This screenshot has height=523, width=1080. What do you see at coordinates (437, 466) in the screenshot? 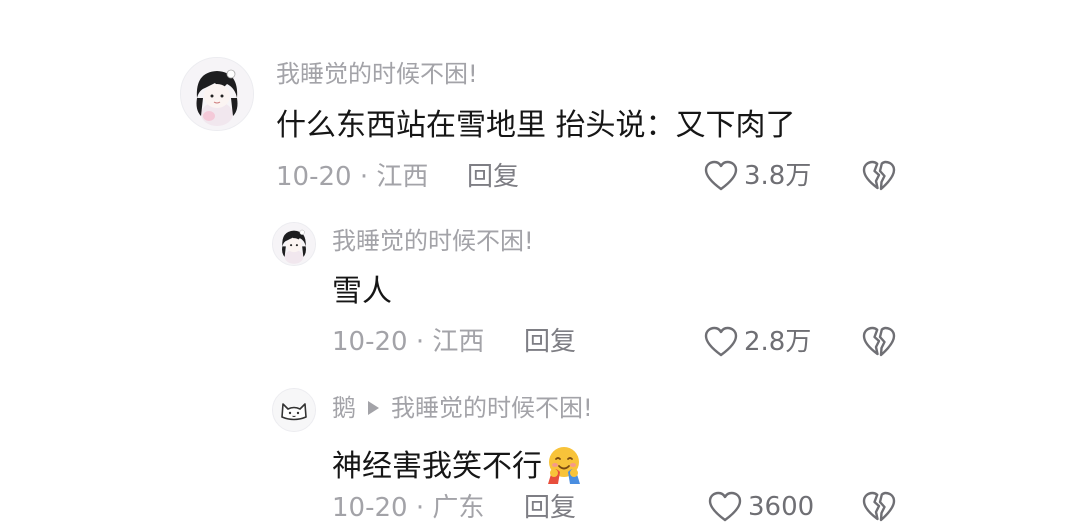
I see `reply-text: 神经害我笑不行` at bounding box center [437, 466].